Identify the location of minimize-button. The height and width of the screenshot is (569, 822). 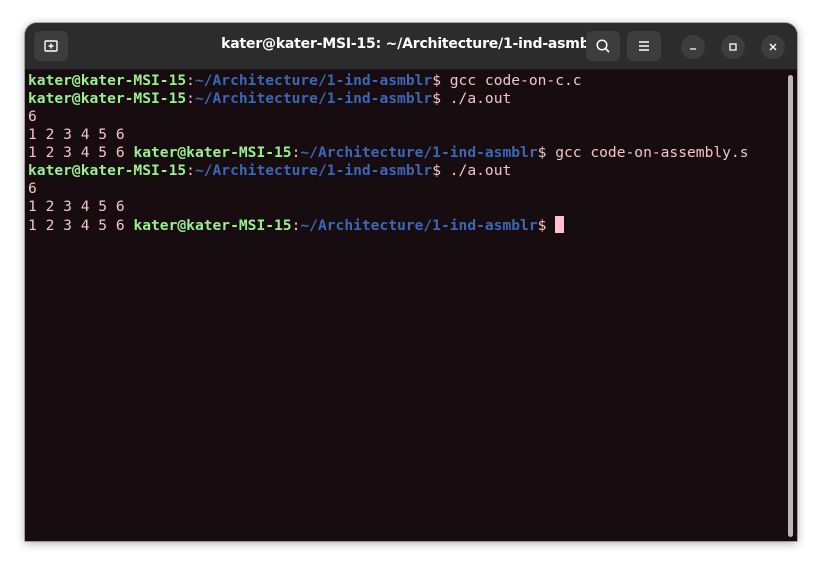
(693, 47).